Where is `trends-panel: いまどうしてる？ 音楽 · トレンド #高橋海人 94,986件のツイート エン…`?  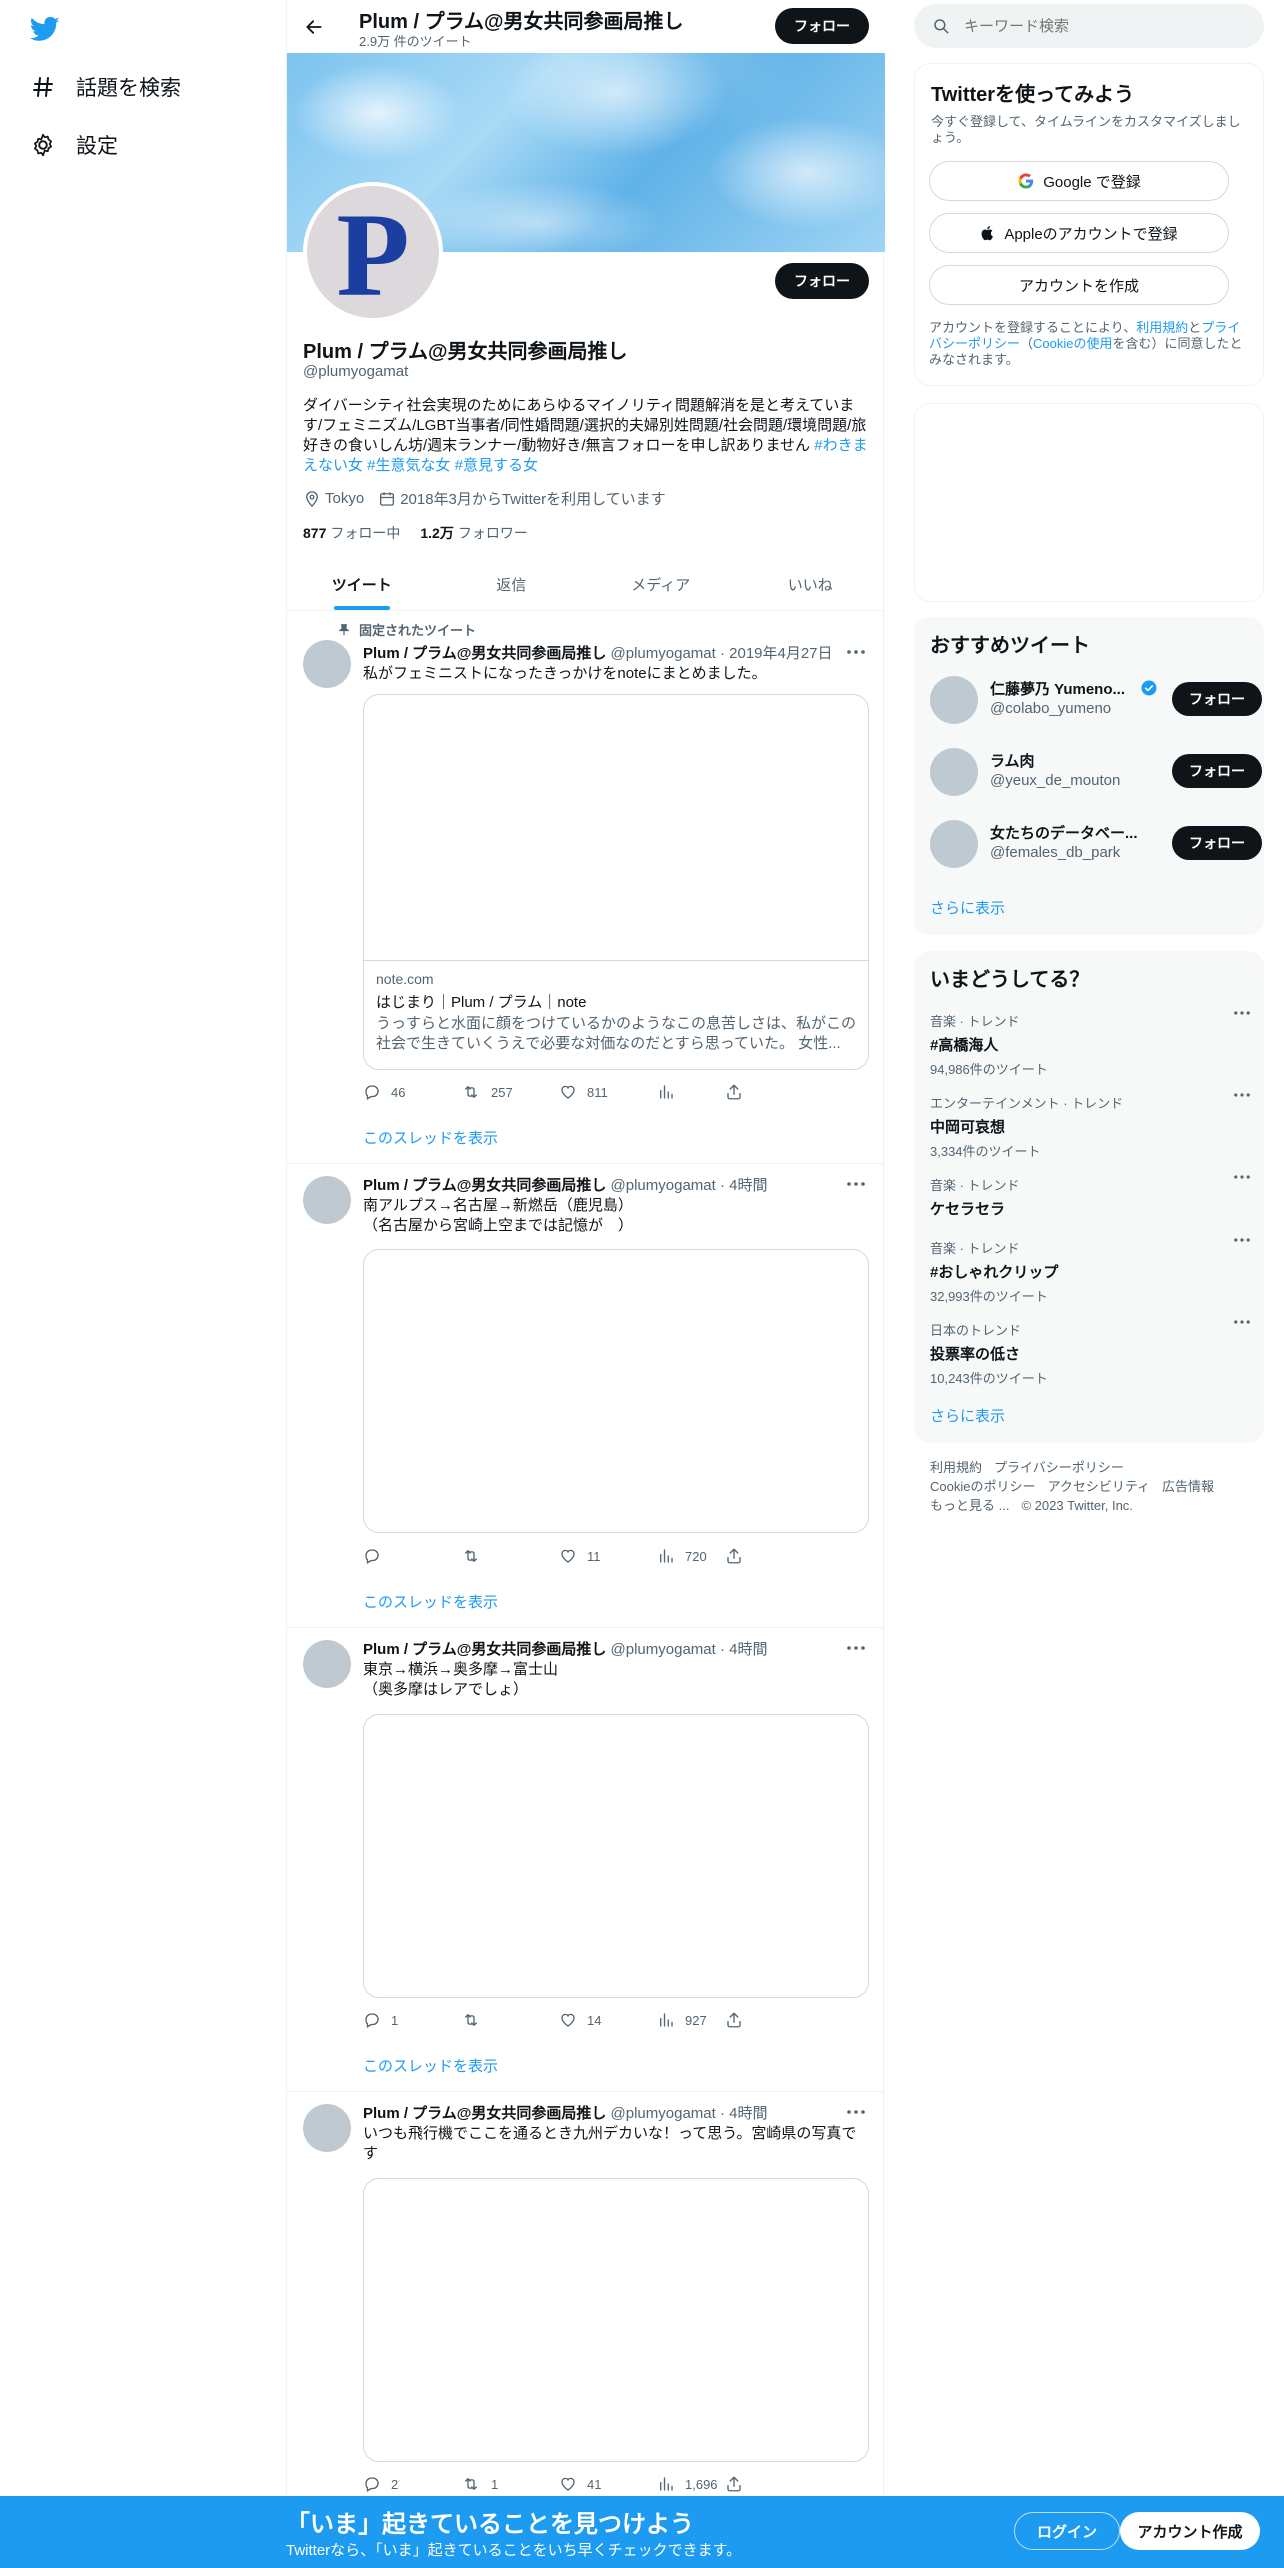
trends-panel: いまどうしてる？ 音楽 · トレンド #高橋海人 94,986件のツイート エン… is located at coordinates (1089, 1197).